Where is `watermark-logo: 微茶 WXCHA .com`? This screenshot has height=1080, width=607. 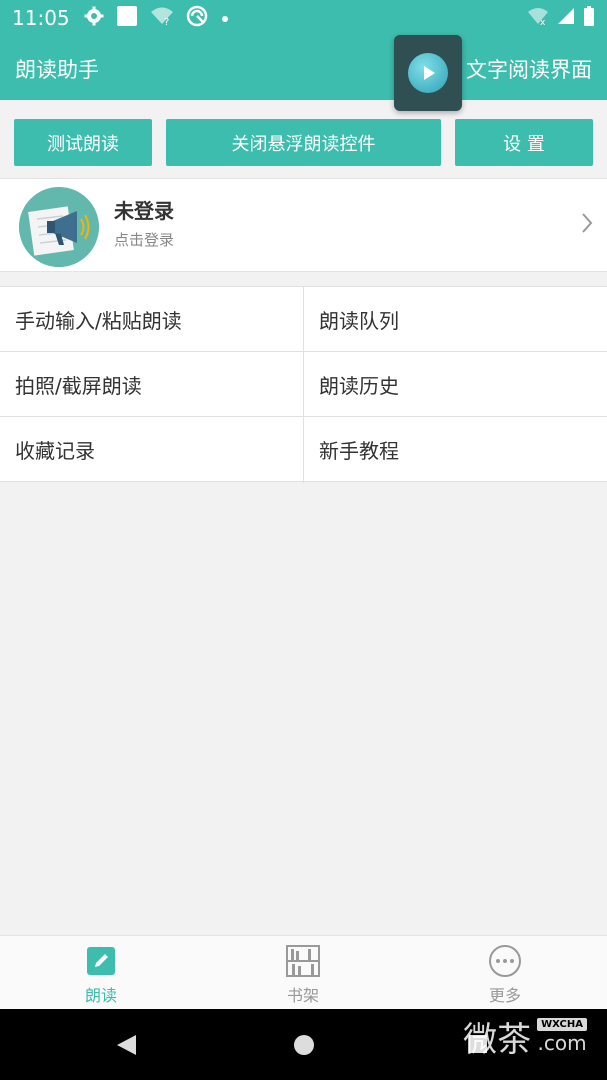 watermark-logo: 微茶 WXCHA .com is located at coordinates (525, 1036).